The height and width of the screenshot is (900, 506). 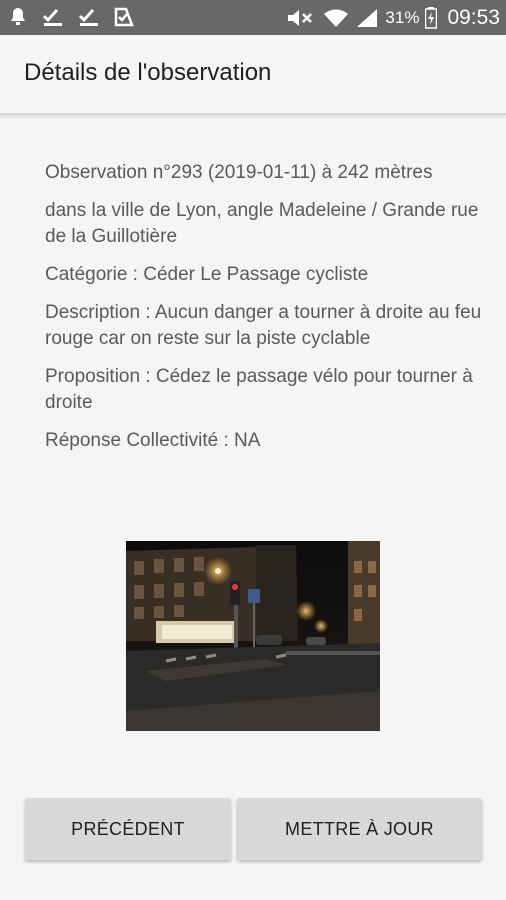 I want to click on status-right-icons: 31% 09:53, so click(x=392, y=17).